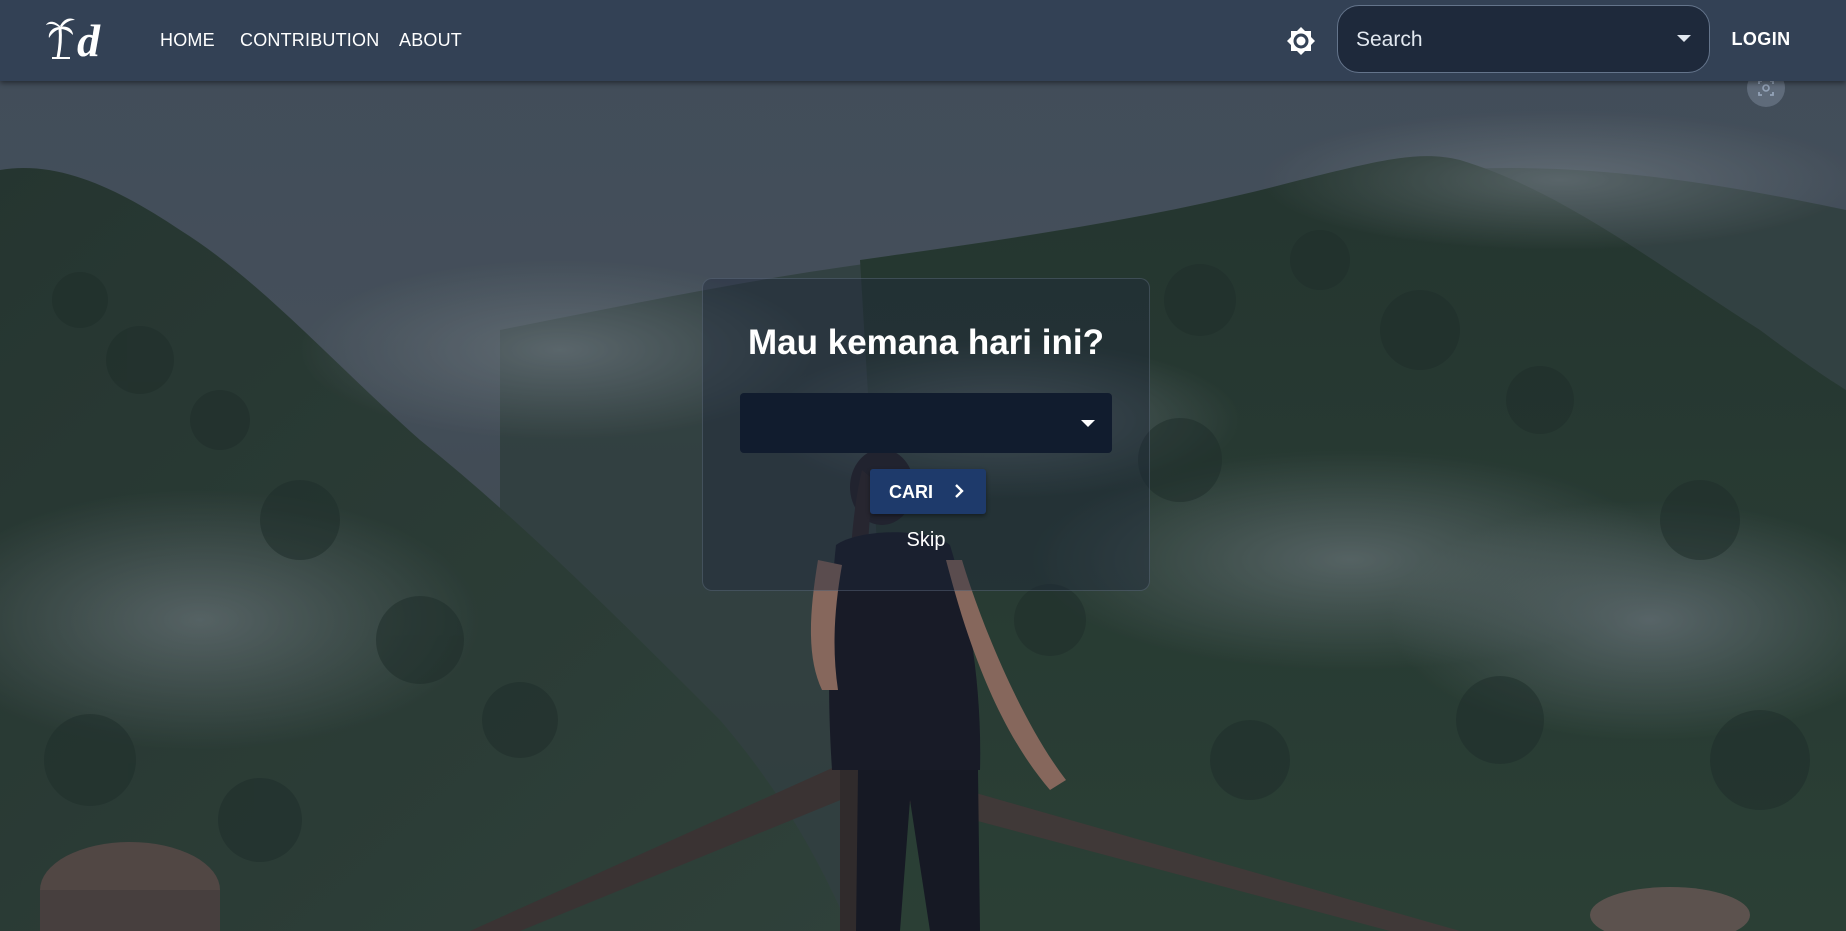 Image resolution: width=1846 pixels, height=931 pixels. Describe the element at coordinates (89, 38) in the screenshot. I see `logo-letter: d` at that location.